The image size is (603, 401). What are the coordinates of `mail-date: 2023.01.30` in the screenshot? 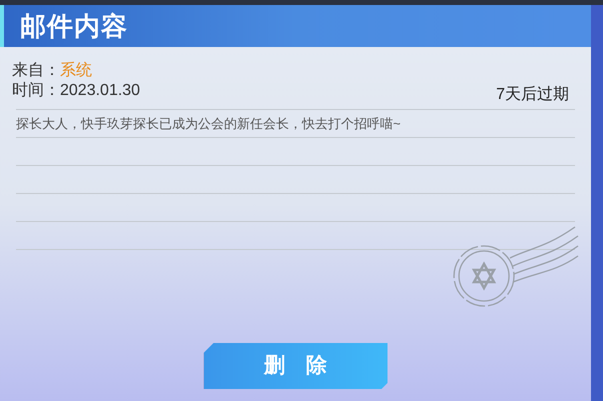 It's located at (100, 91).